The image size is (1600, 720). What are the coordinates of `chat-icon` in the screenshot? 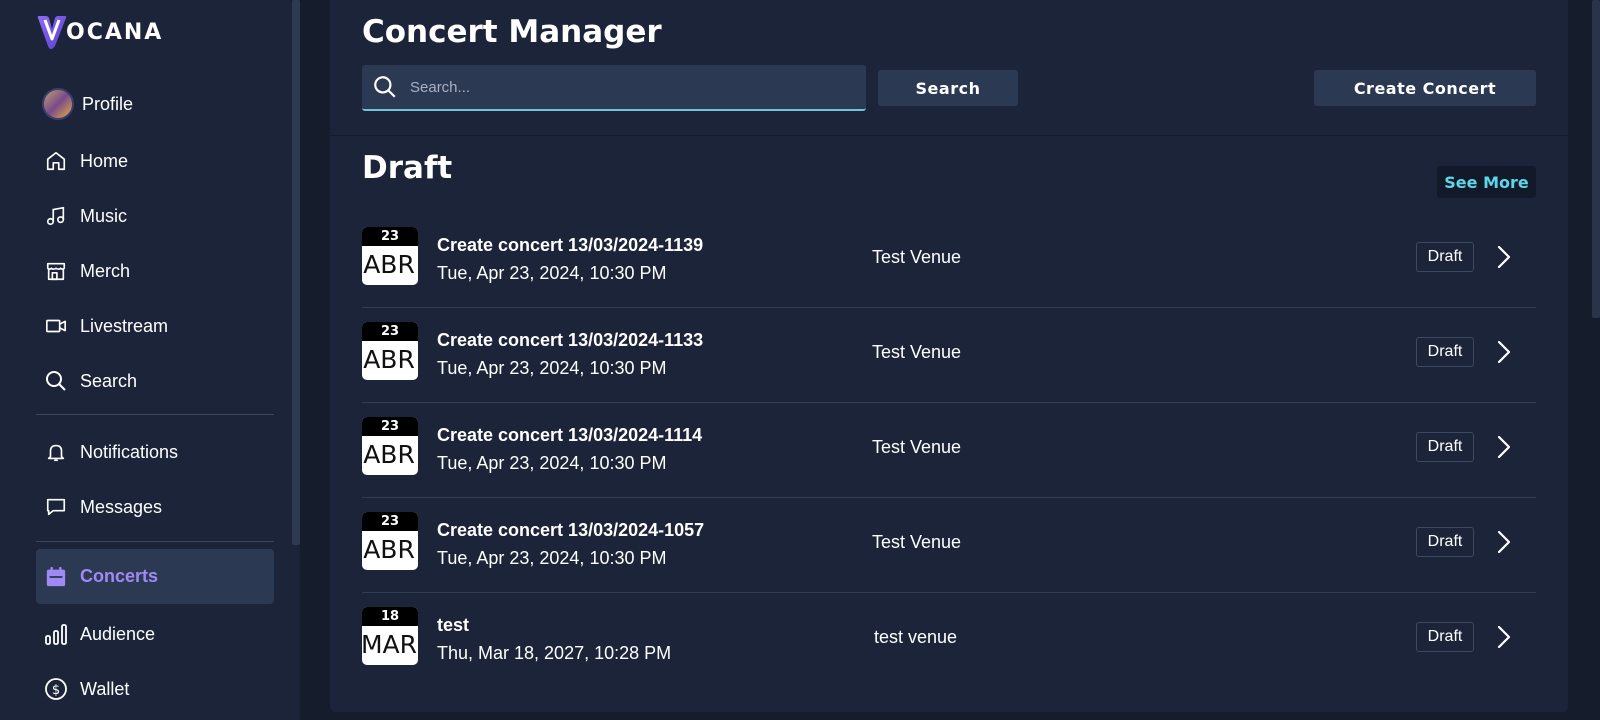 It's located at (56, 507).